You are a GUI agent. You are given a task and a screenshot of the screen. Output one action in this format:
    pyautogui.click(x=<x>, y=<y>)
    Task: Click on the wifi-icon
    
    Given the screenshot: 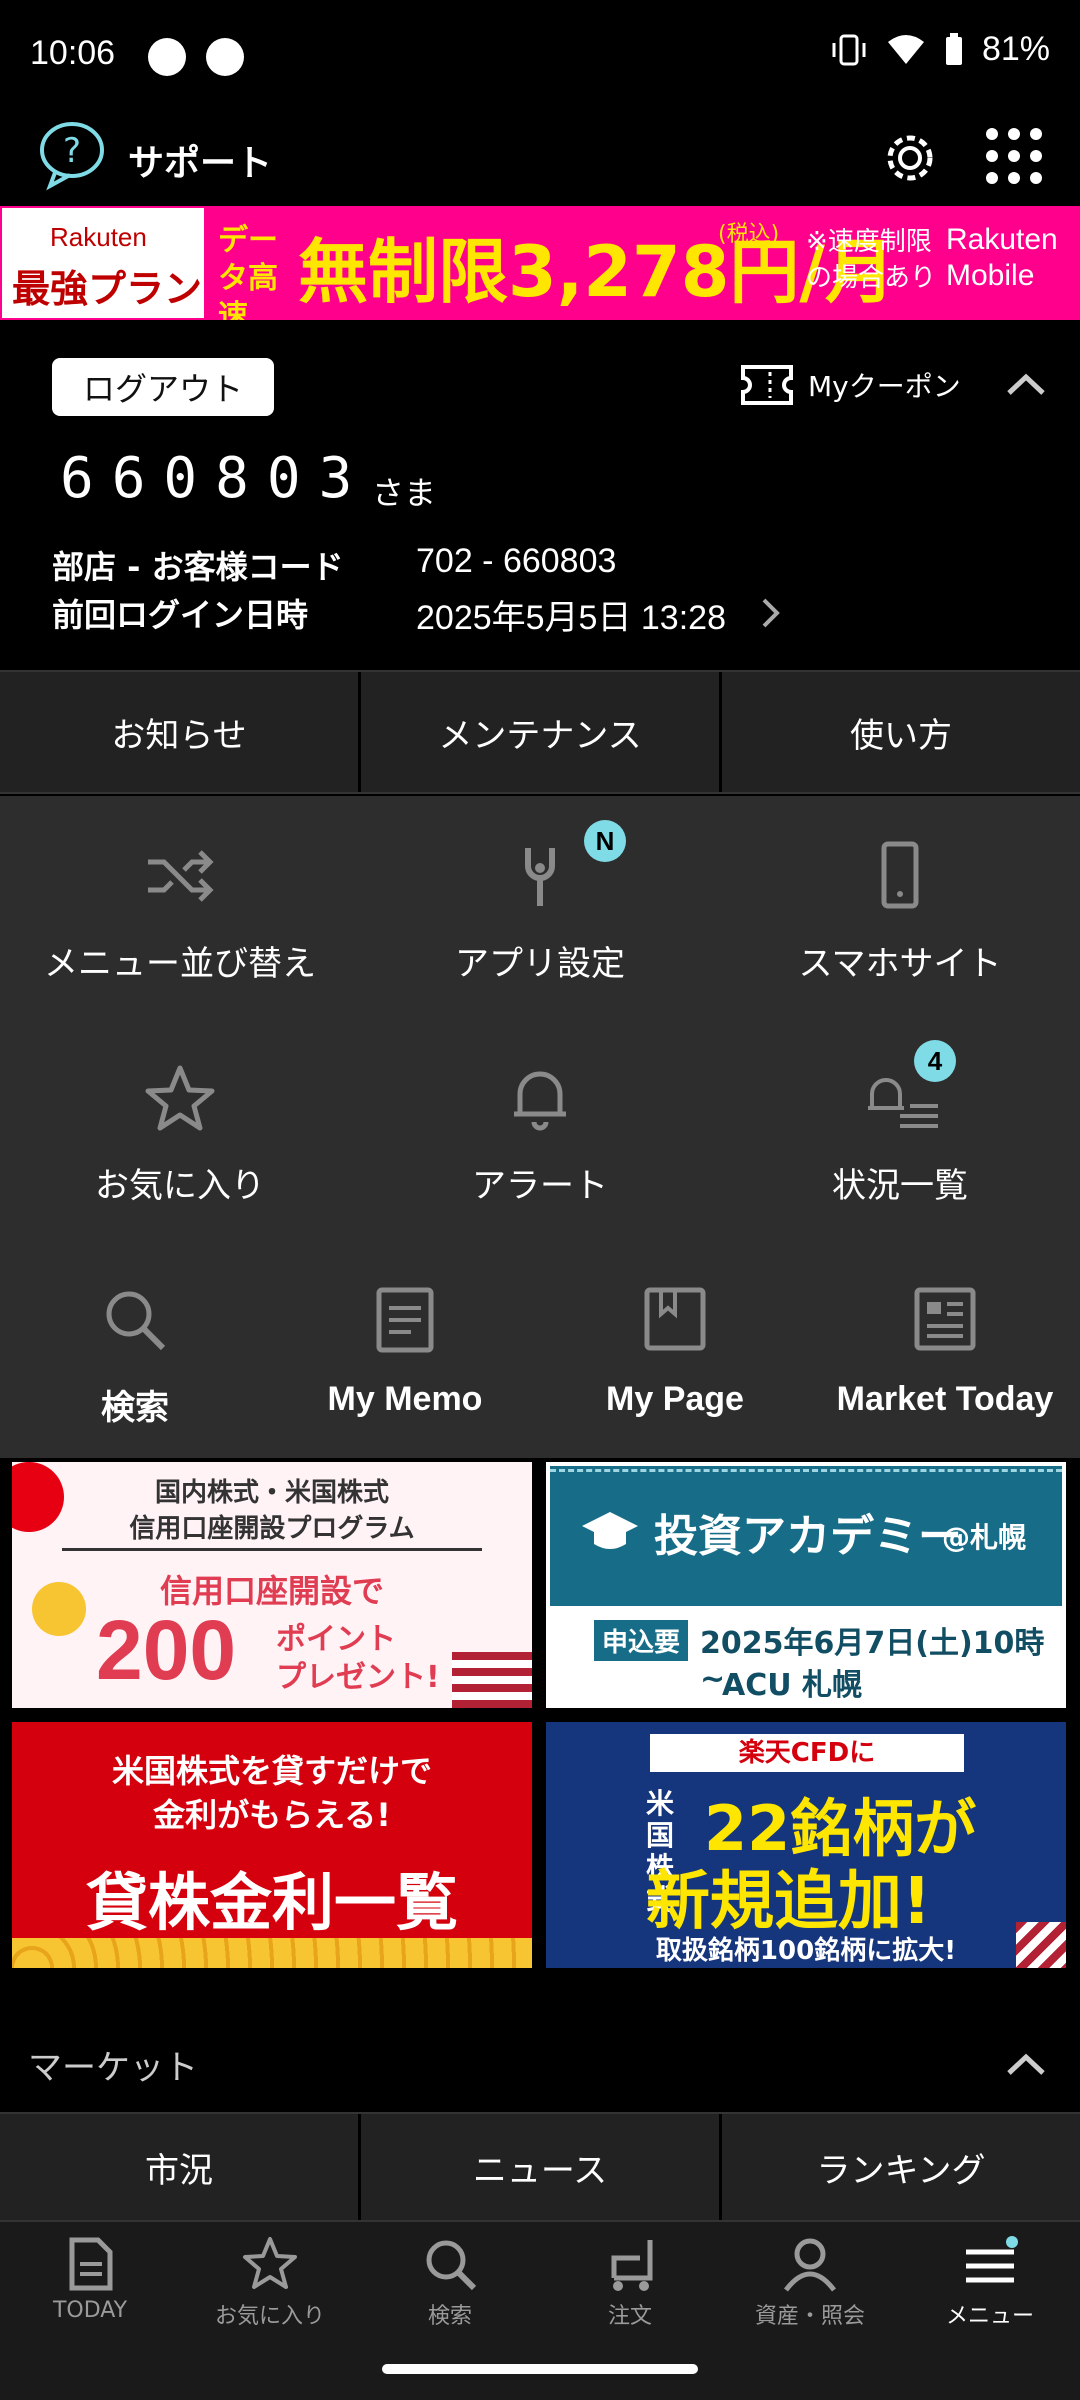 What is the action you would take?
    pyautogui.click(x=905, y=49)
    